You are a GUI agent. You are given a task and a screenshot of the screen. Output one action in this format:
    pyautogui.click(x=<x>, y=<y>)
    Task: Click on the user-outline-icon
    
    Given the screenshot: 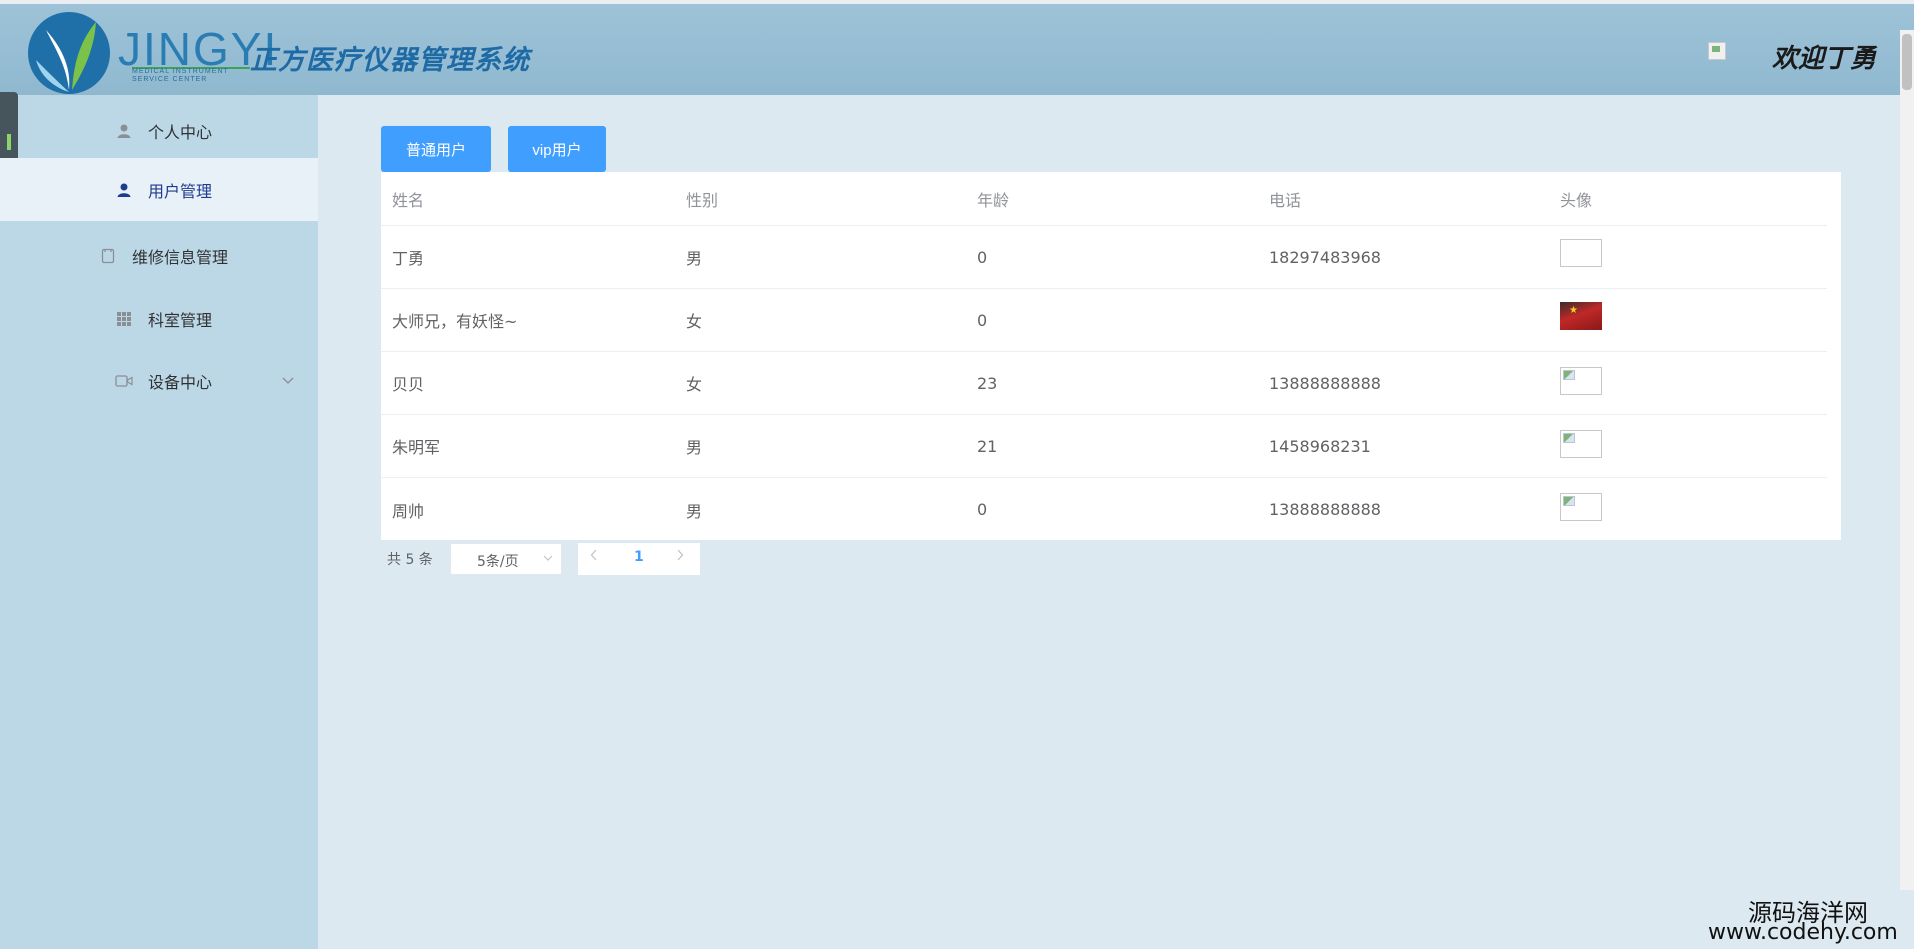 What is the action you would take?
    pyautogui.click(x=124, y=131)
    